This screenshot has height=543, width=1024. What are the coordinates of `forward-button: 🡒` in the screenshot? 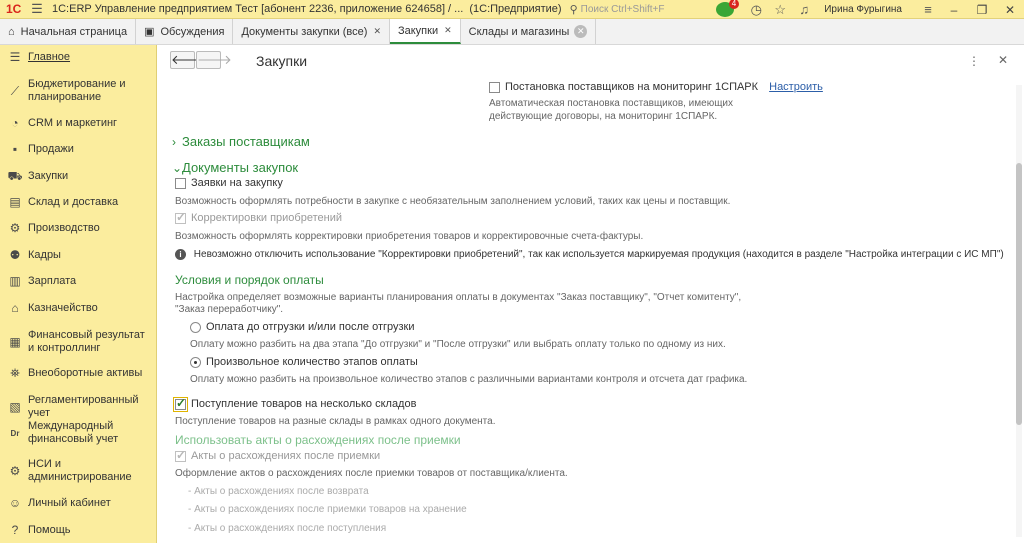 It's located at (214, 60).